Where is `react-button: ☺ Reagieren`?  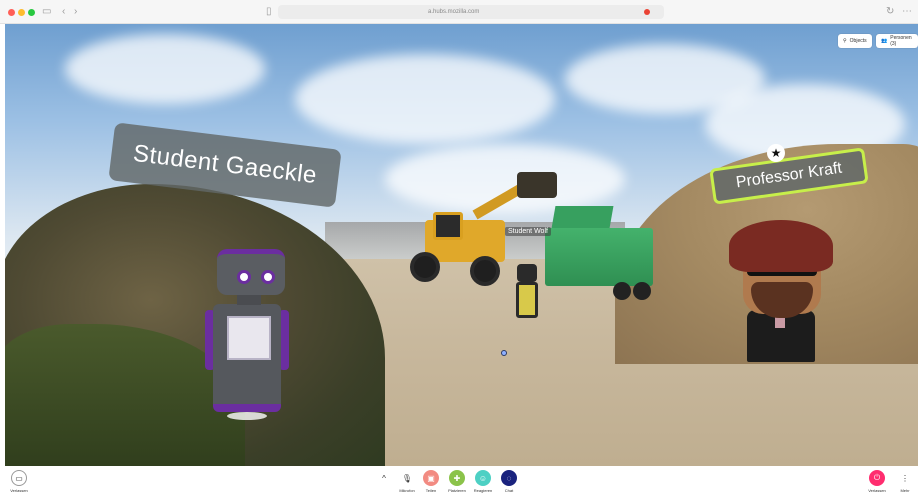
react-button: ☺ Reagieren is located at coordinates (483, 481).